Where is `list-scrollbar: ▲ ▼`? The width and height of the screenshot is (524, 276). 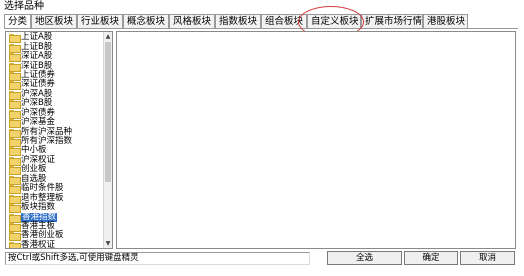
list-scrollbar: ▲ ▼ is located at coordinates (107, 140).